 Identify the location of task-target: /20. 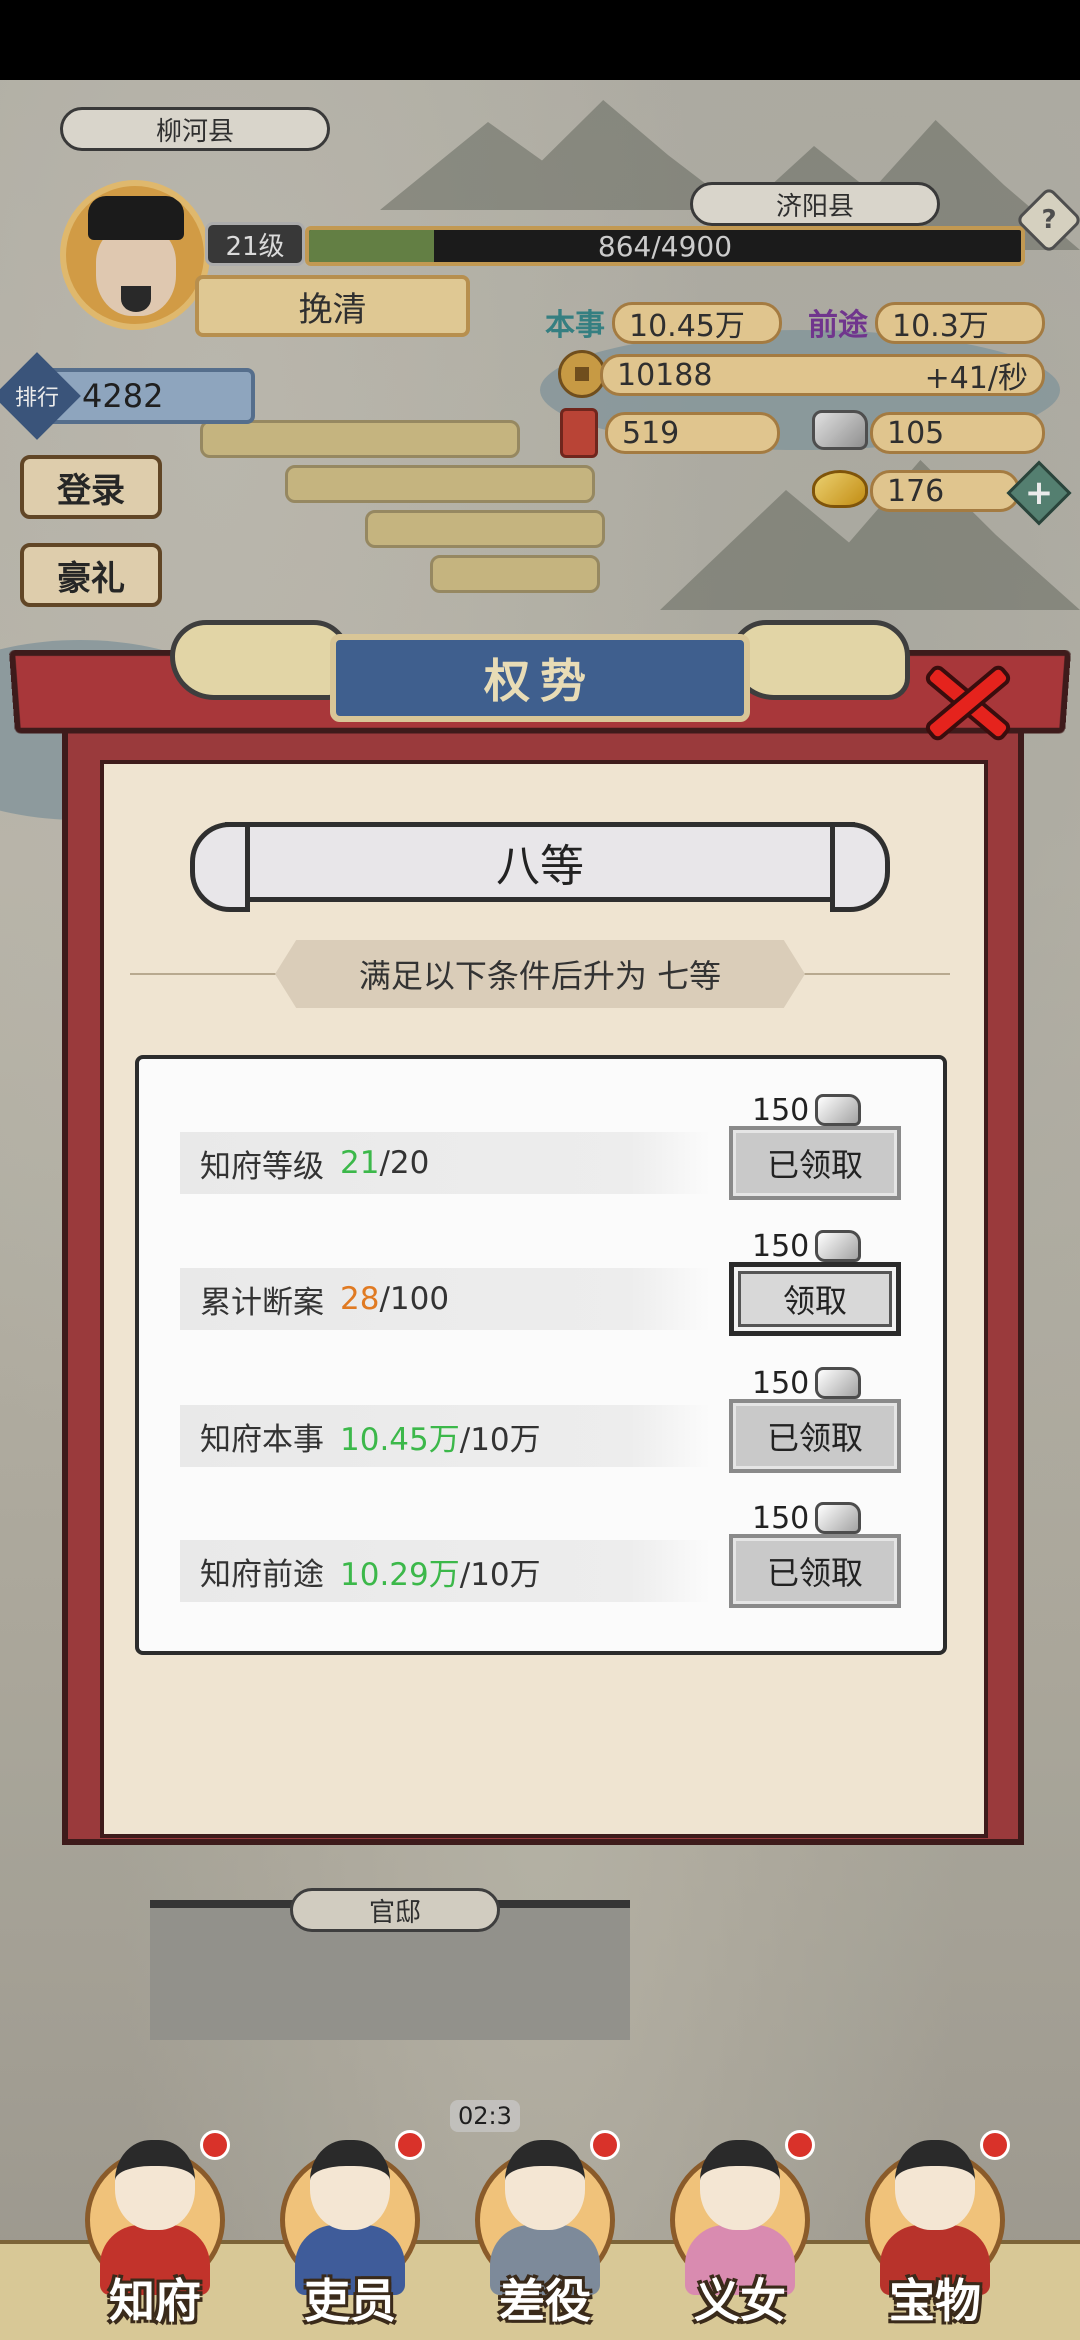
(404, 1163).